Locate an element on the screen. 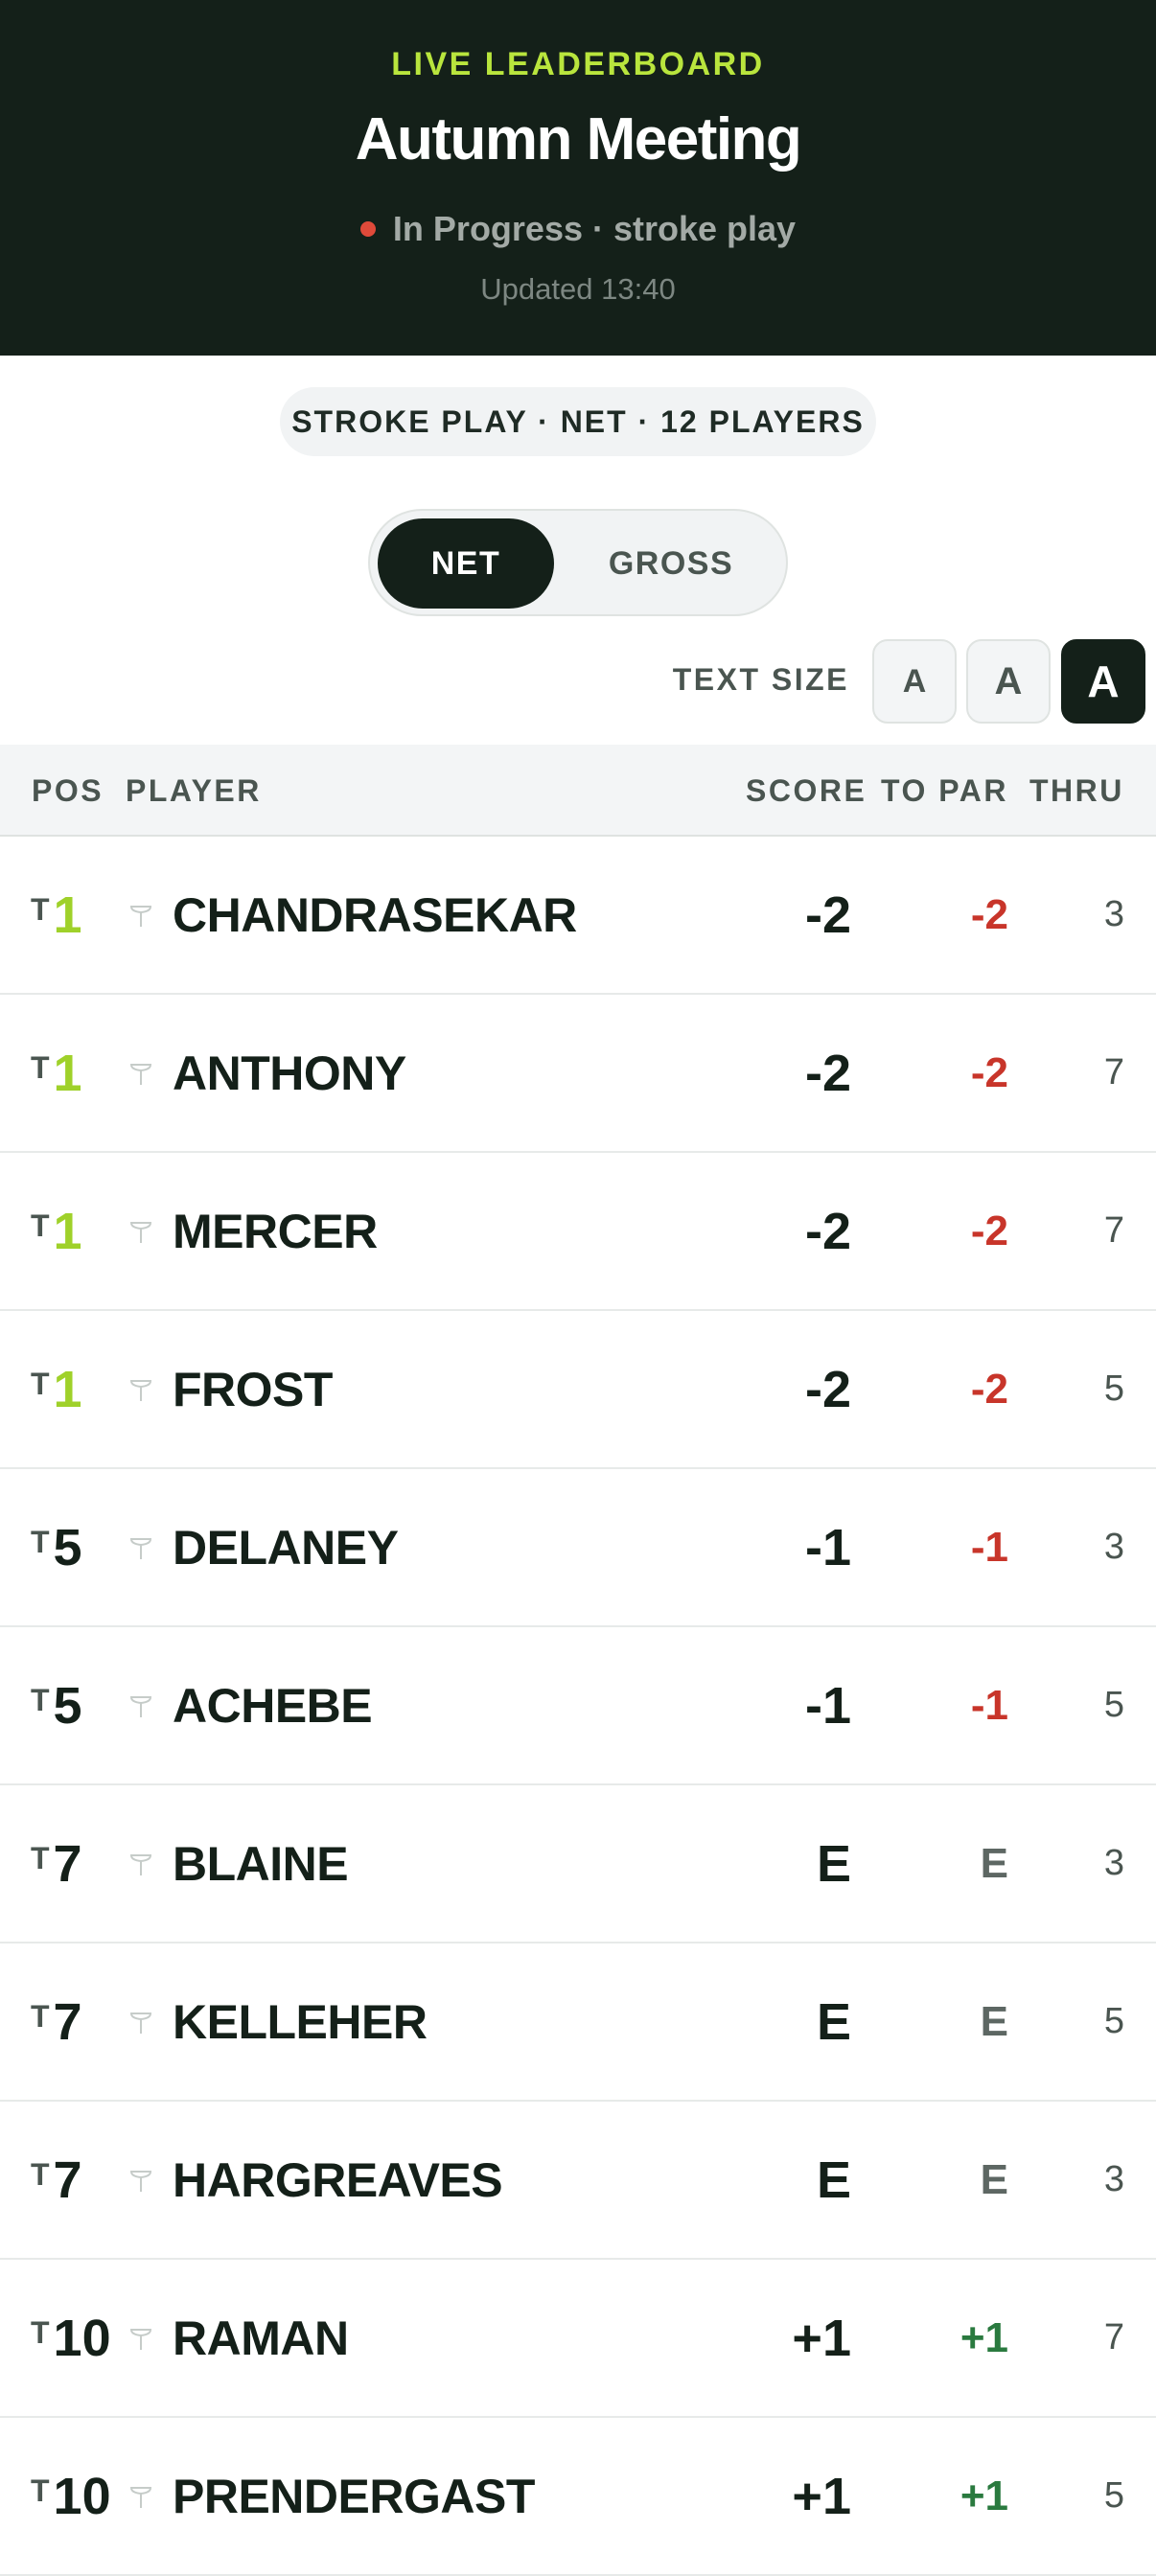 The height and width of the screenshot is (2576, 1156). player-name: MERCER is located at coordinates (275, 1231).